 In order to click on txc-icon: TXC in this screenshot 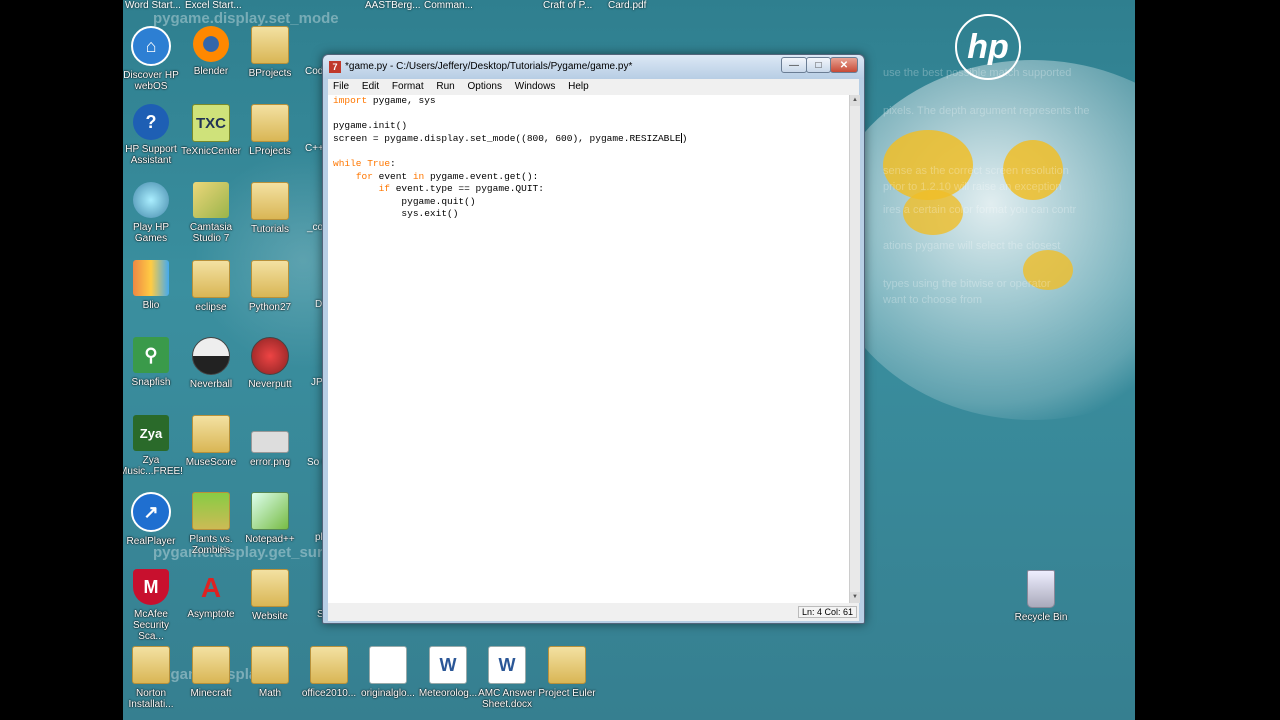, I will do `click(211, 123)`.